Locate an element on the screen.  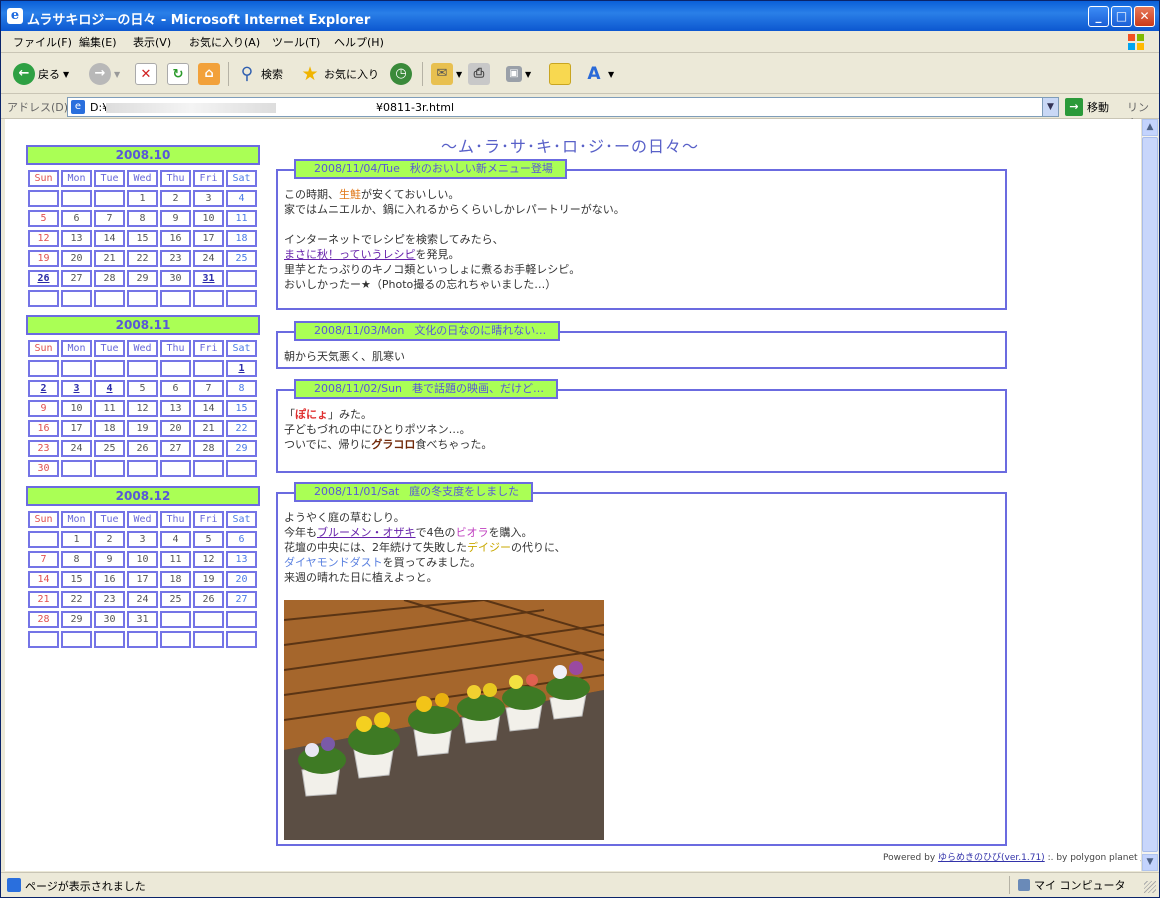
go-arrow-icon: → is located at coordinates (1074, 107).